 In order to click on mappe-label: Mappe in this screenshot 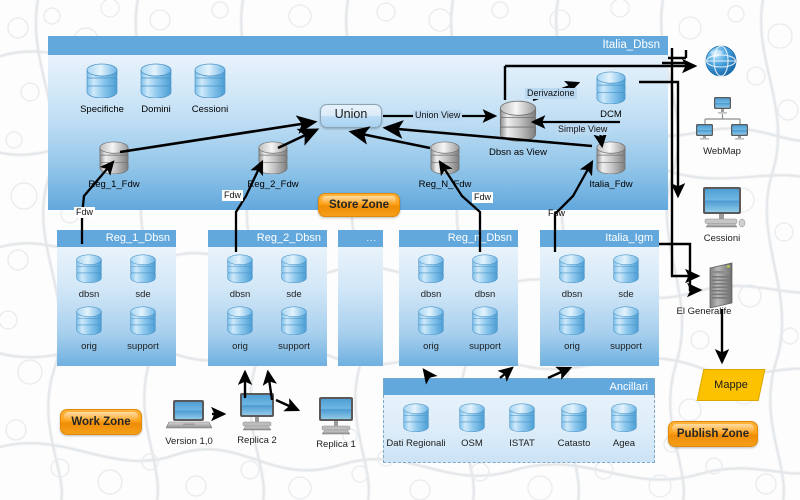, I will do `click(731, 385)`.